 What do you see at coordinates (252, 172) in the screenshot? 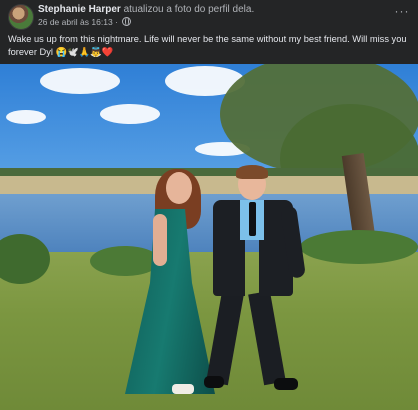
I see `man-hair` at bounding box center [252, 172].